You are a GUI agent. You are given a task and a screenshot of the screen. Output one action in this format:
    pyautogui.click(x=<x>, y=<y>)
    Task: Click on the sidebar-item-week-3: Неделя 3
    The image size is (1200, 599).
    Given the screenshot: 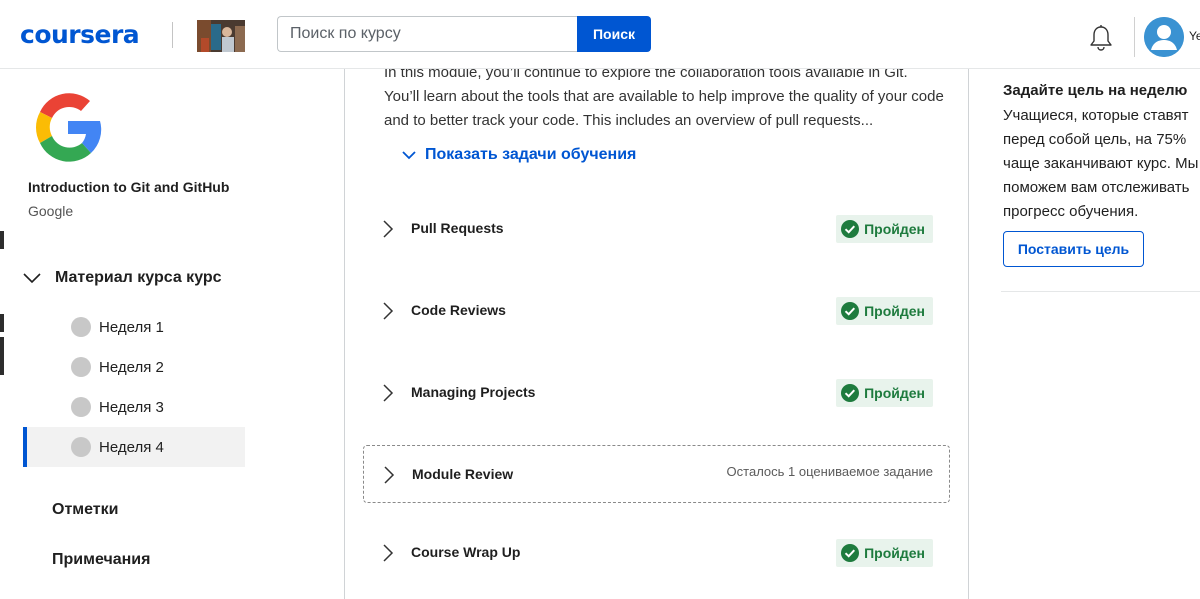 What is the action you would take?
    pyautogui.click(x=134, y=407)
    